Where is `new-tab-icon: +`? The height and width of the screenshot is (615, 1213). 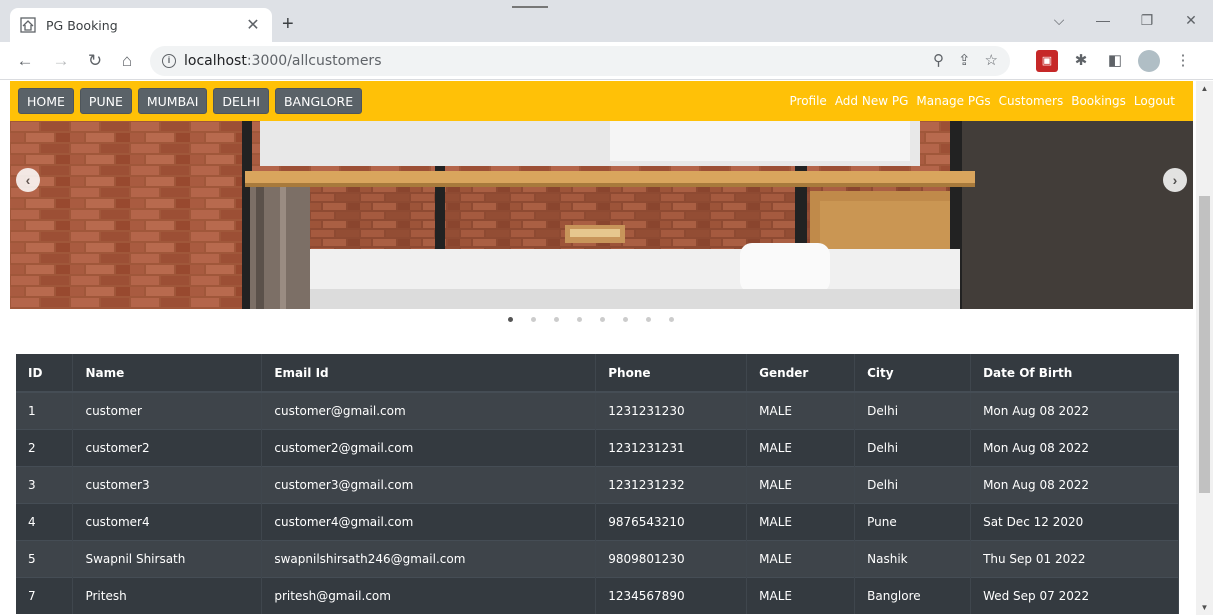 new-tab-icon: + is located at coordinates (288, 24).